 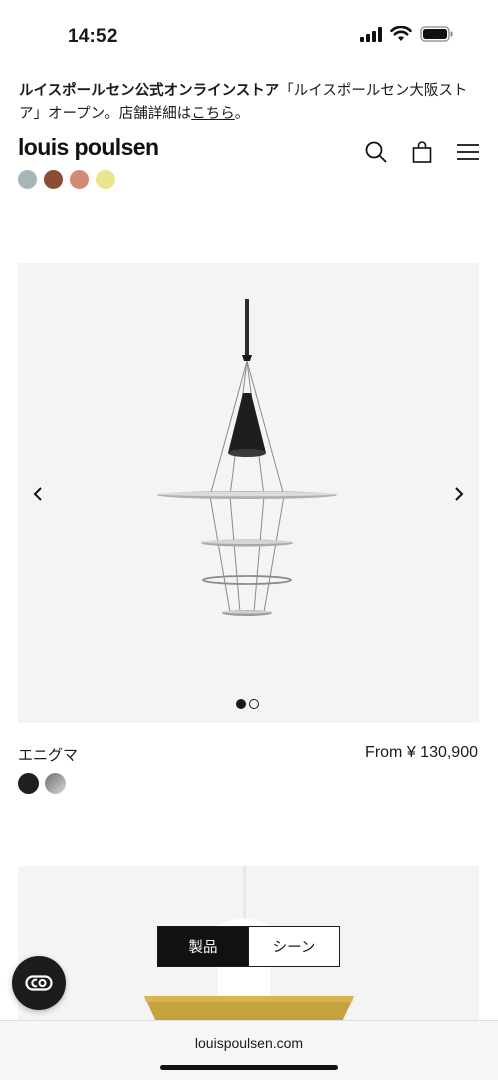 What do you see at coordinates (149, 91) in the screenshot?
I see `announcement-store-name: ルイスポールセン公式オンラインストア` at bounding box center [149, 91].